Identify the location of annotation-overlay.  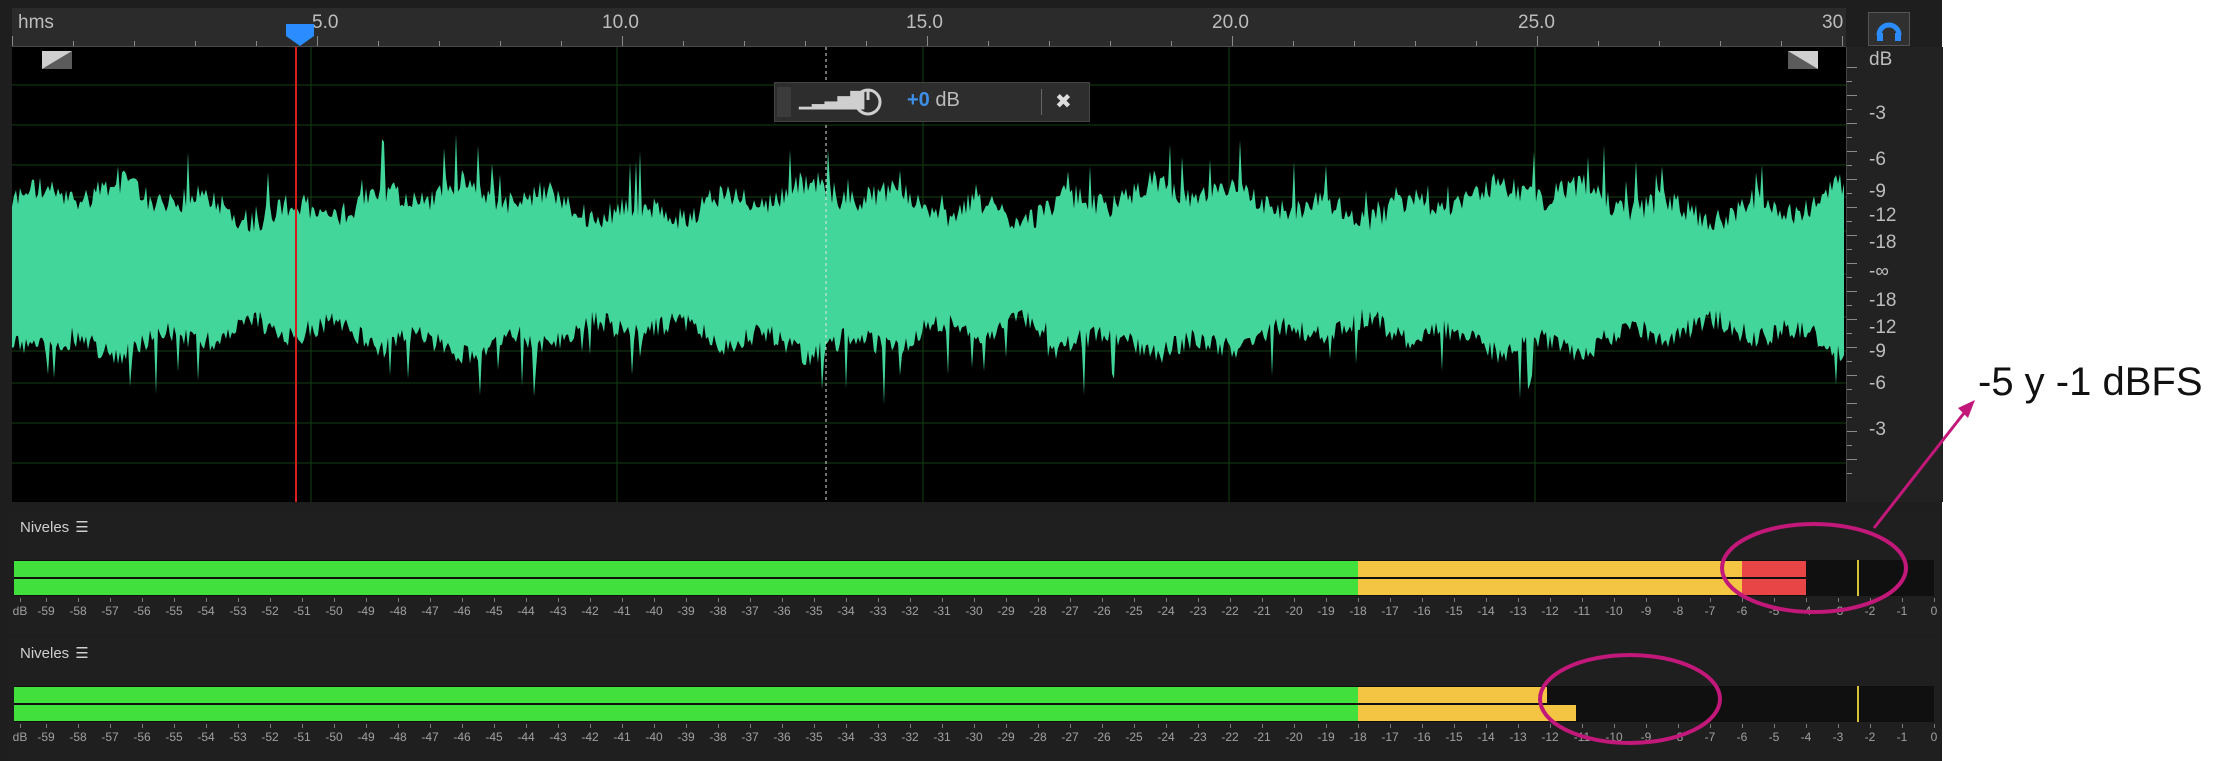
(1756, 572).